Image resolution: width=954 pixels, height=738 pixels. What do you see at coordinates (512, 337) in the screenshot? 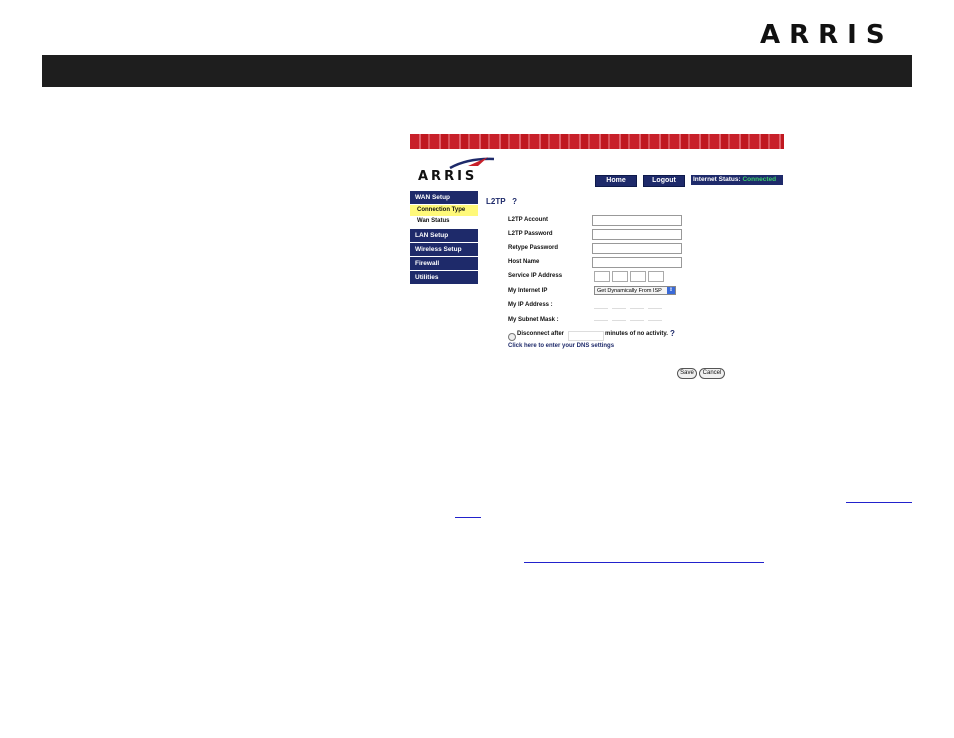
I see `disconnect-radio` at bounding box center [512, 337].